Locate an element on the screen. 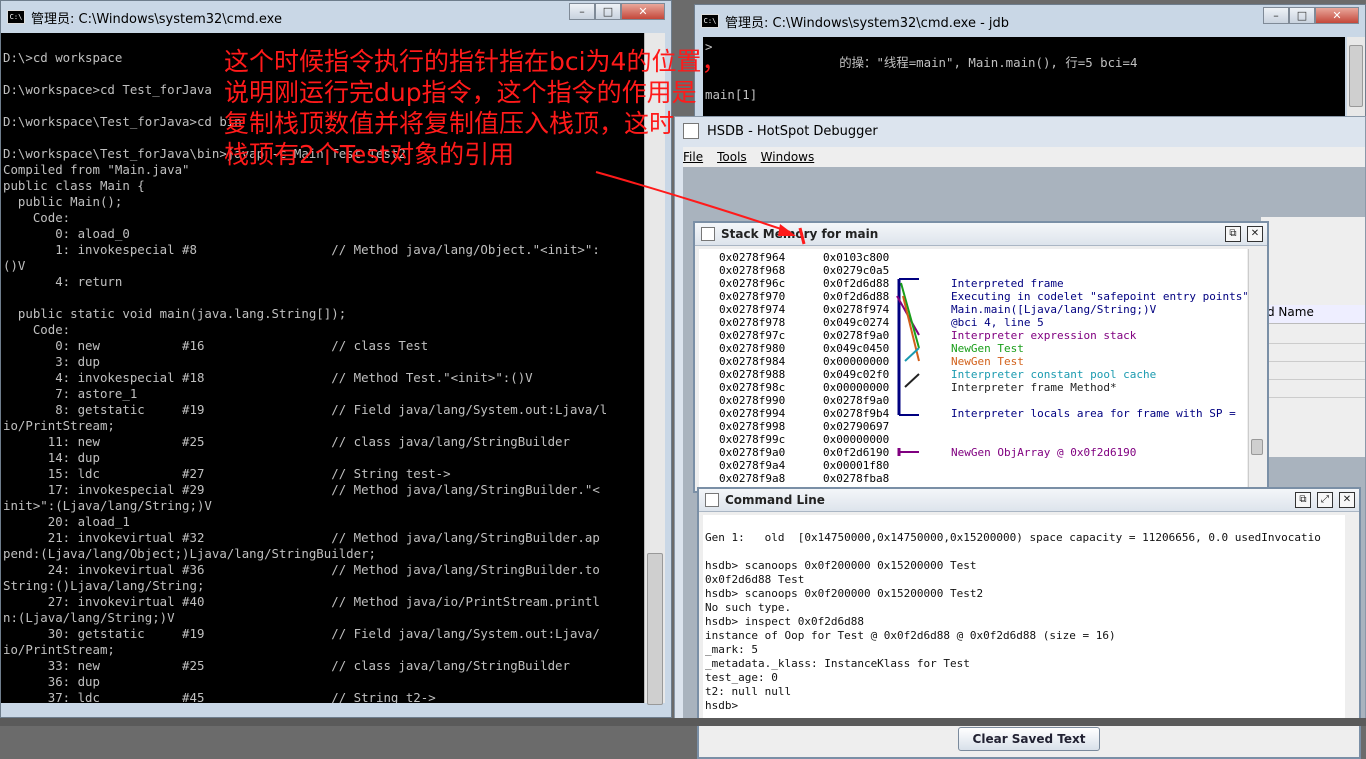  console-line: > is located at coordinates (709, 46).